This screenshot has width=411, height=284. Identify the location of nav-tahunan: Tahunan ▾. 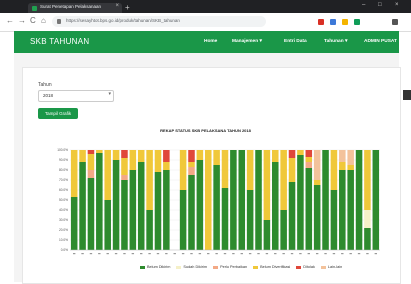
(335, 41).